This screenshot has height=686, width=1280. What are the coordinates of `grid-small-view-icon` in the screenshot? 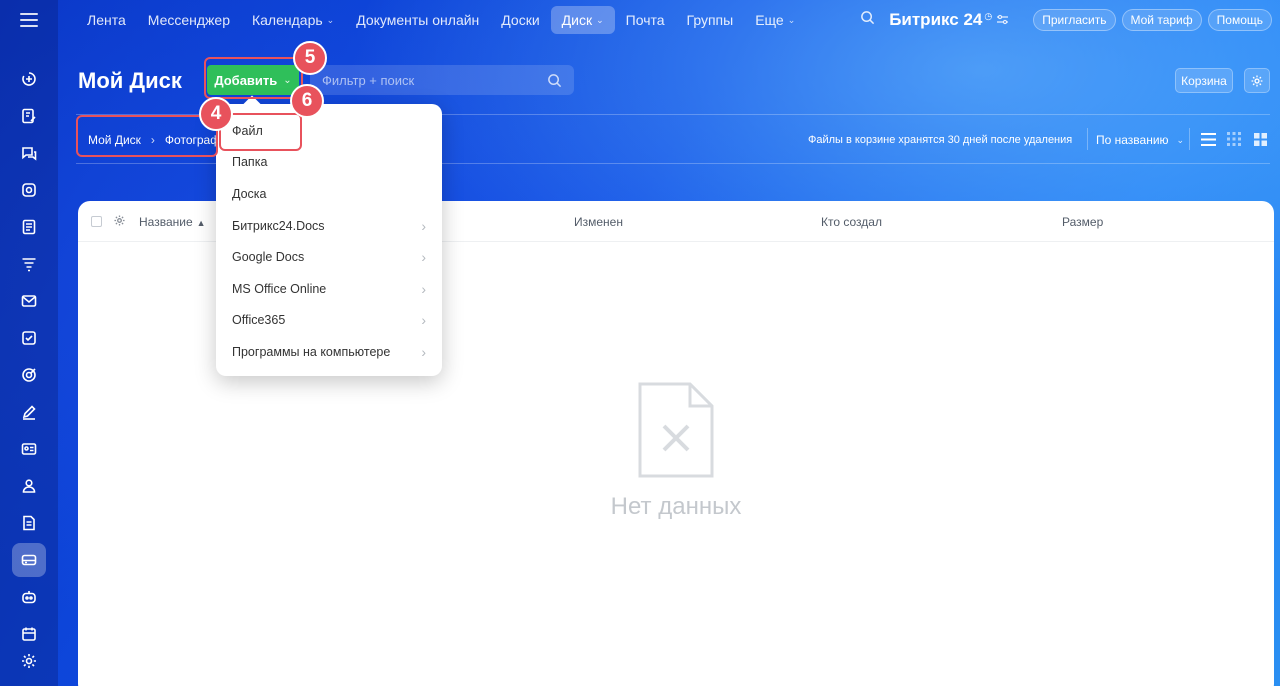 It's located at (1234, 139).